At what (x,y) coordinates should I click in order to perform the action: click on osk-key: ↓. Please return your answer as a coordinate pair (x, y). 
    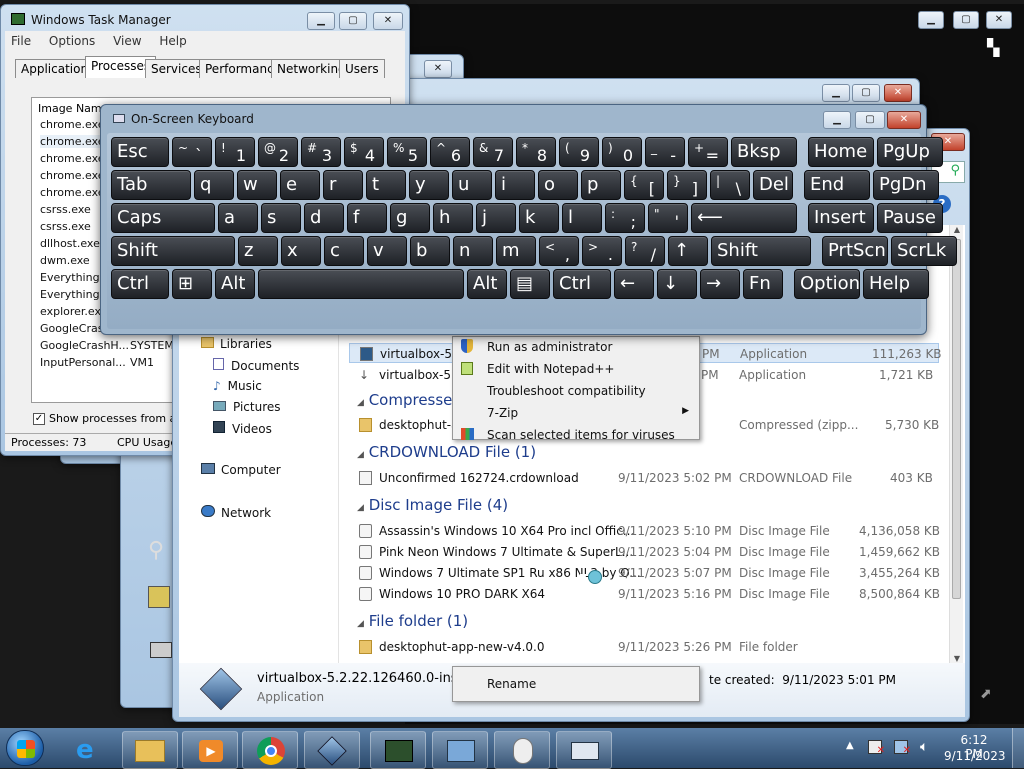
    Looking at the image, I should click on (677, 284).